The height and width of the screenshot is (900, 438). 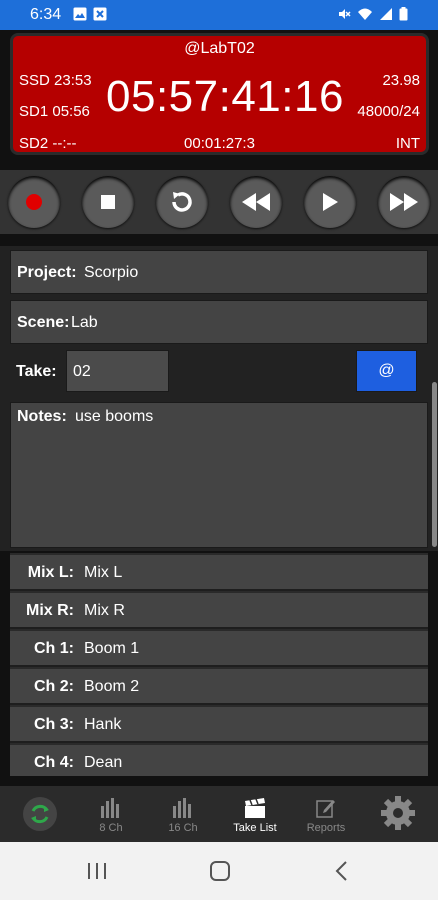 What do you see at coordinates (54, 762) in the screenshot?
I see `channel-label: Ch 4:` at bounding box center [54, 762].